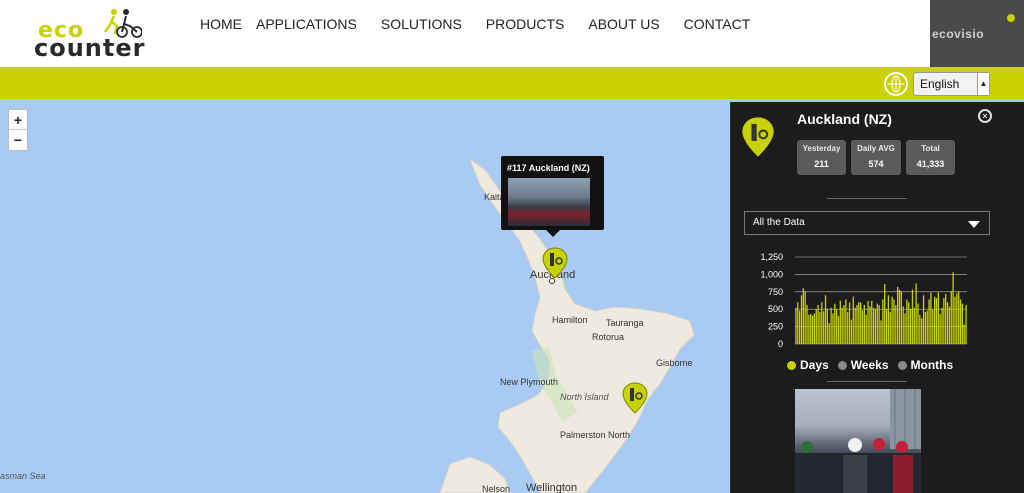 The image size is (1024, 493). What do you see at coordinates (421, 24) in the screenshot?
I see `nav-solutions: SOLUTIONS` at bounding box center [421, 24].